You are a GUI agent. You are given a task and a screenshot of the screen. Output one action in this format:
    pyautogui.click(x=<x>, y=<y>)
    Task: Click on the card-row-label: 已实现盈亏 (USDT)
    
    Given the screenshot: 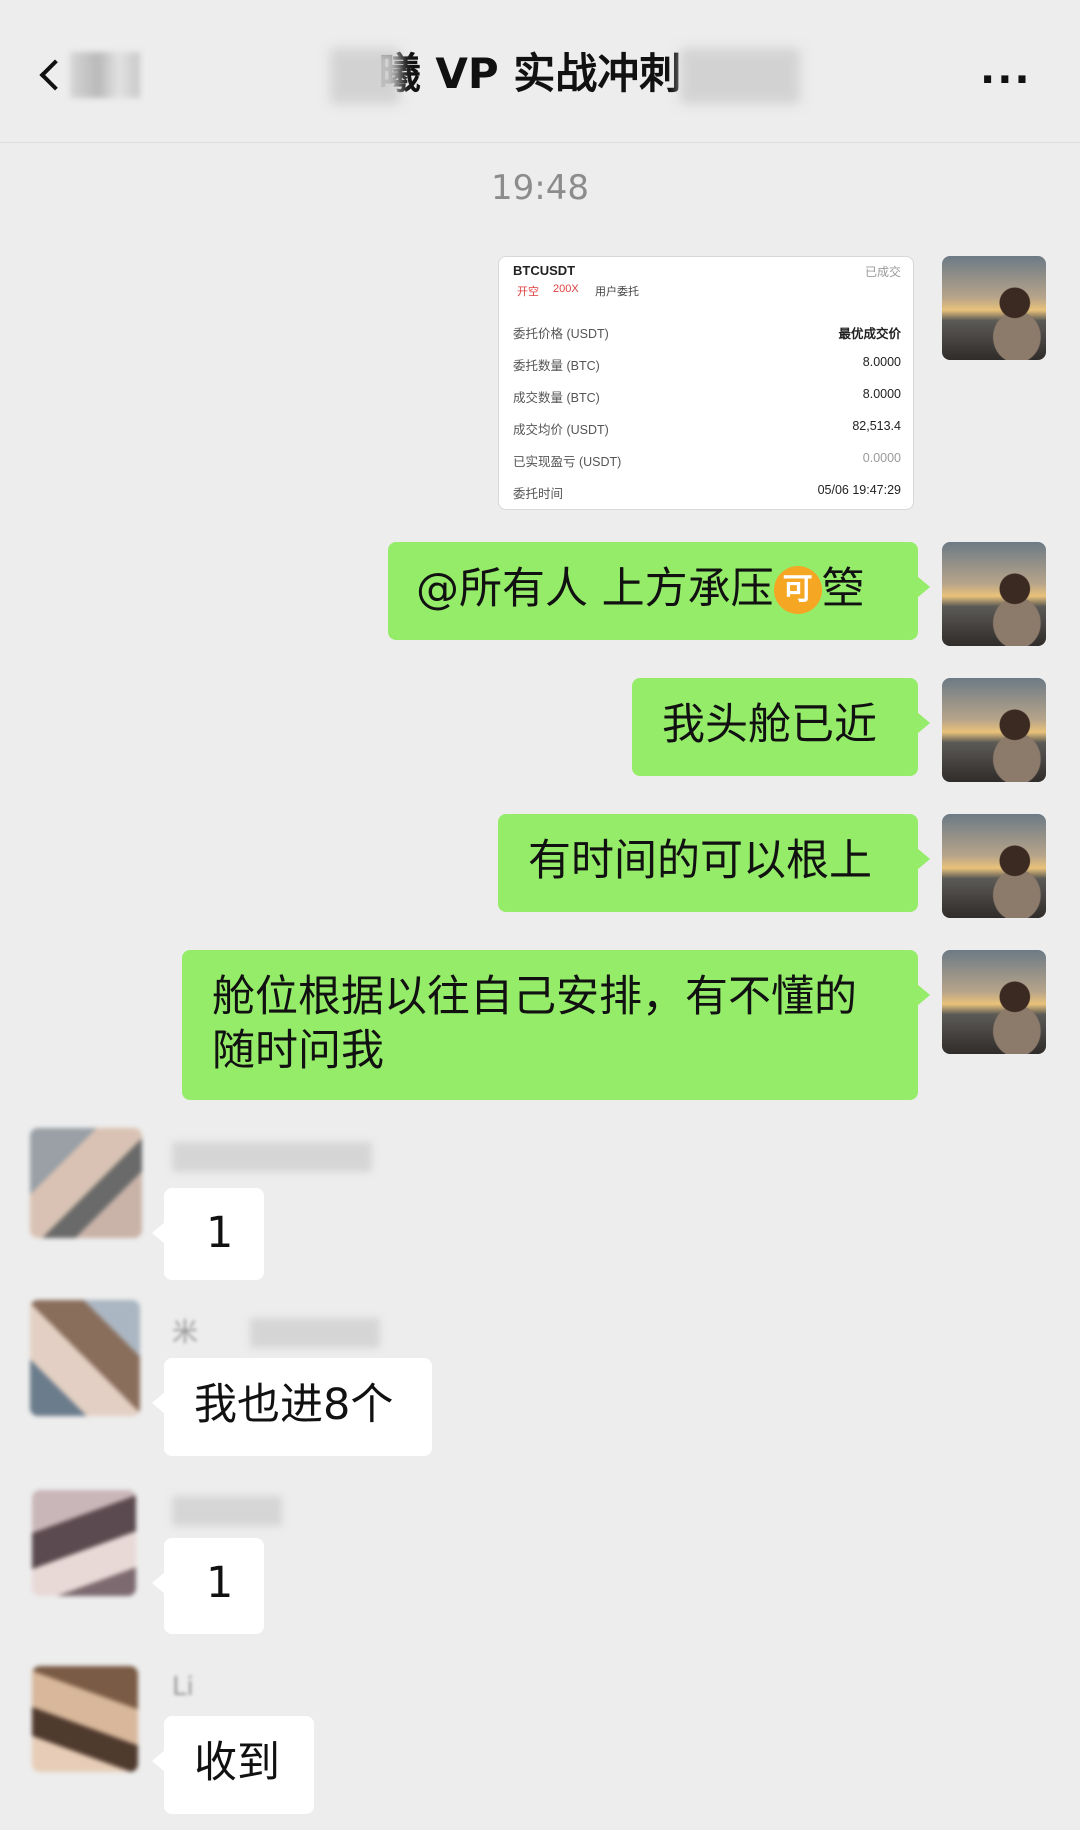 What is the action you would take?
    pyautogui.click(x=567, y=462)
    